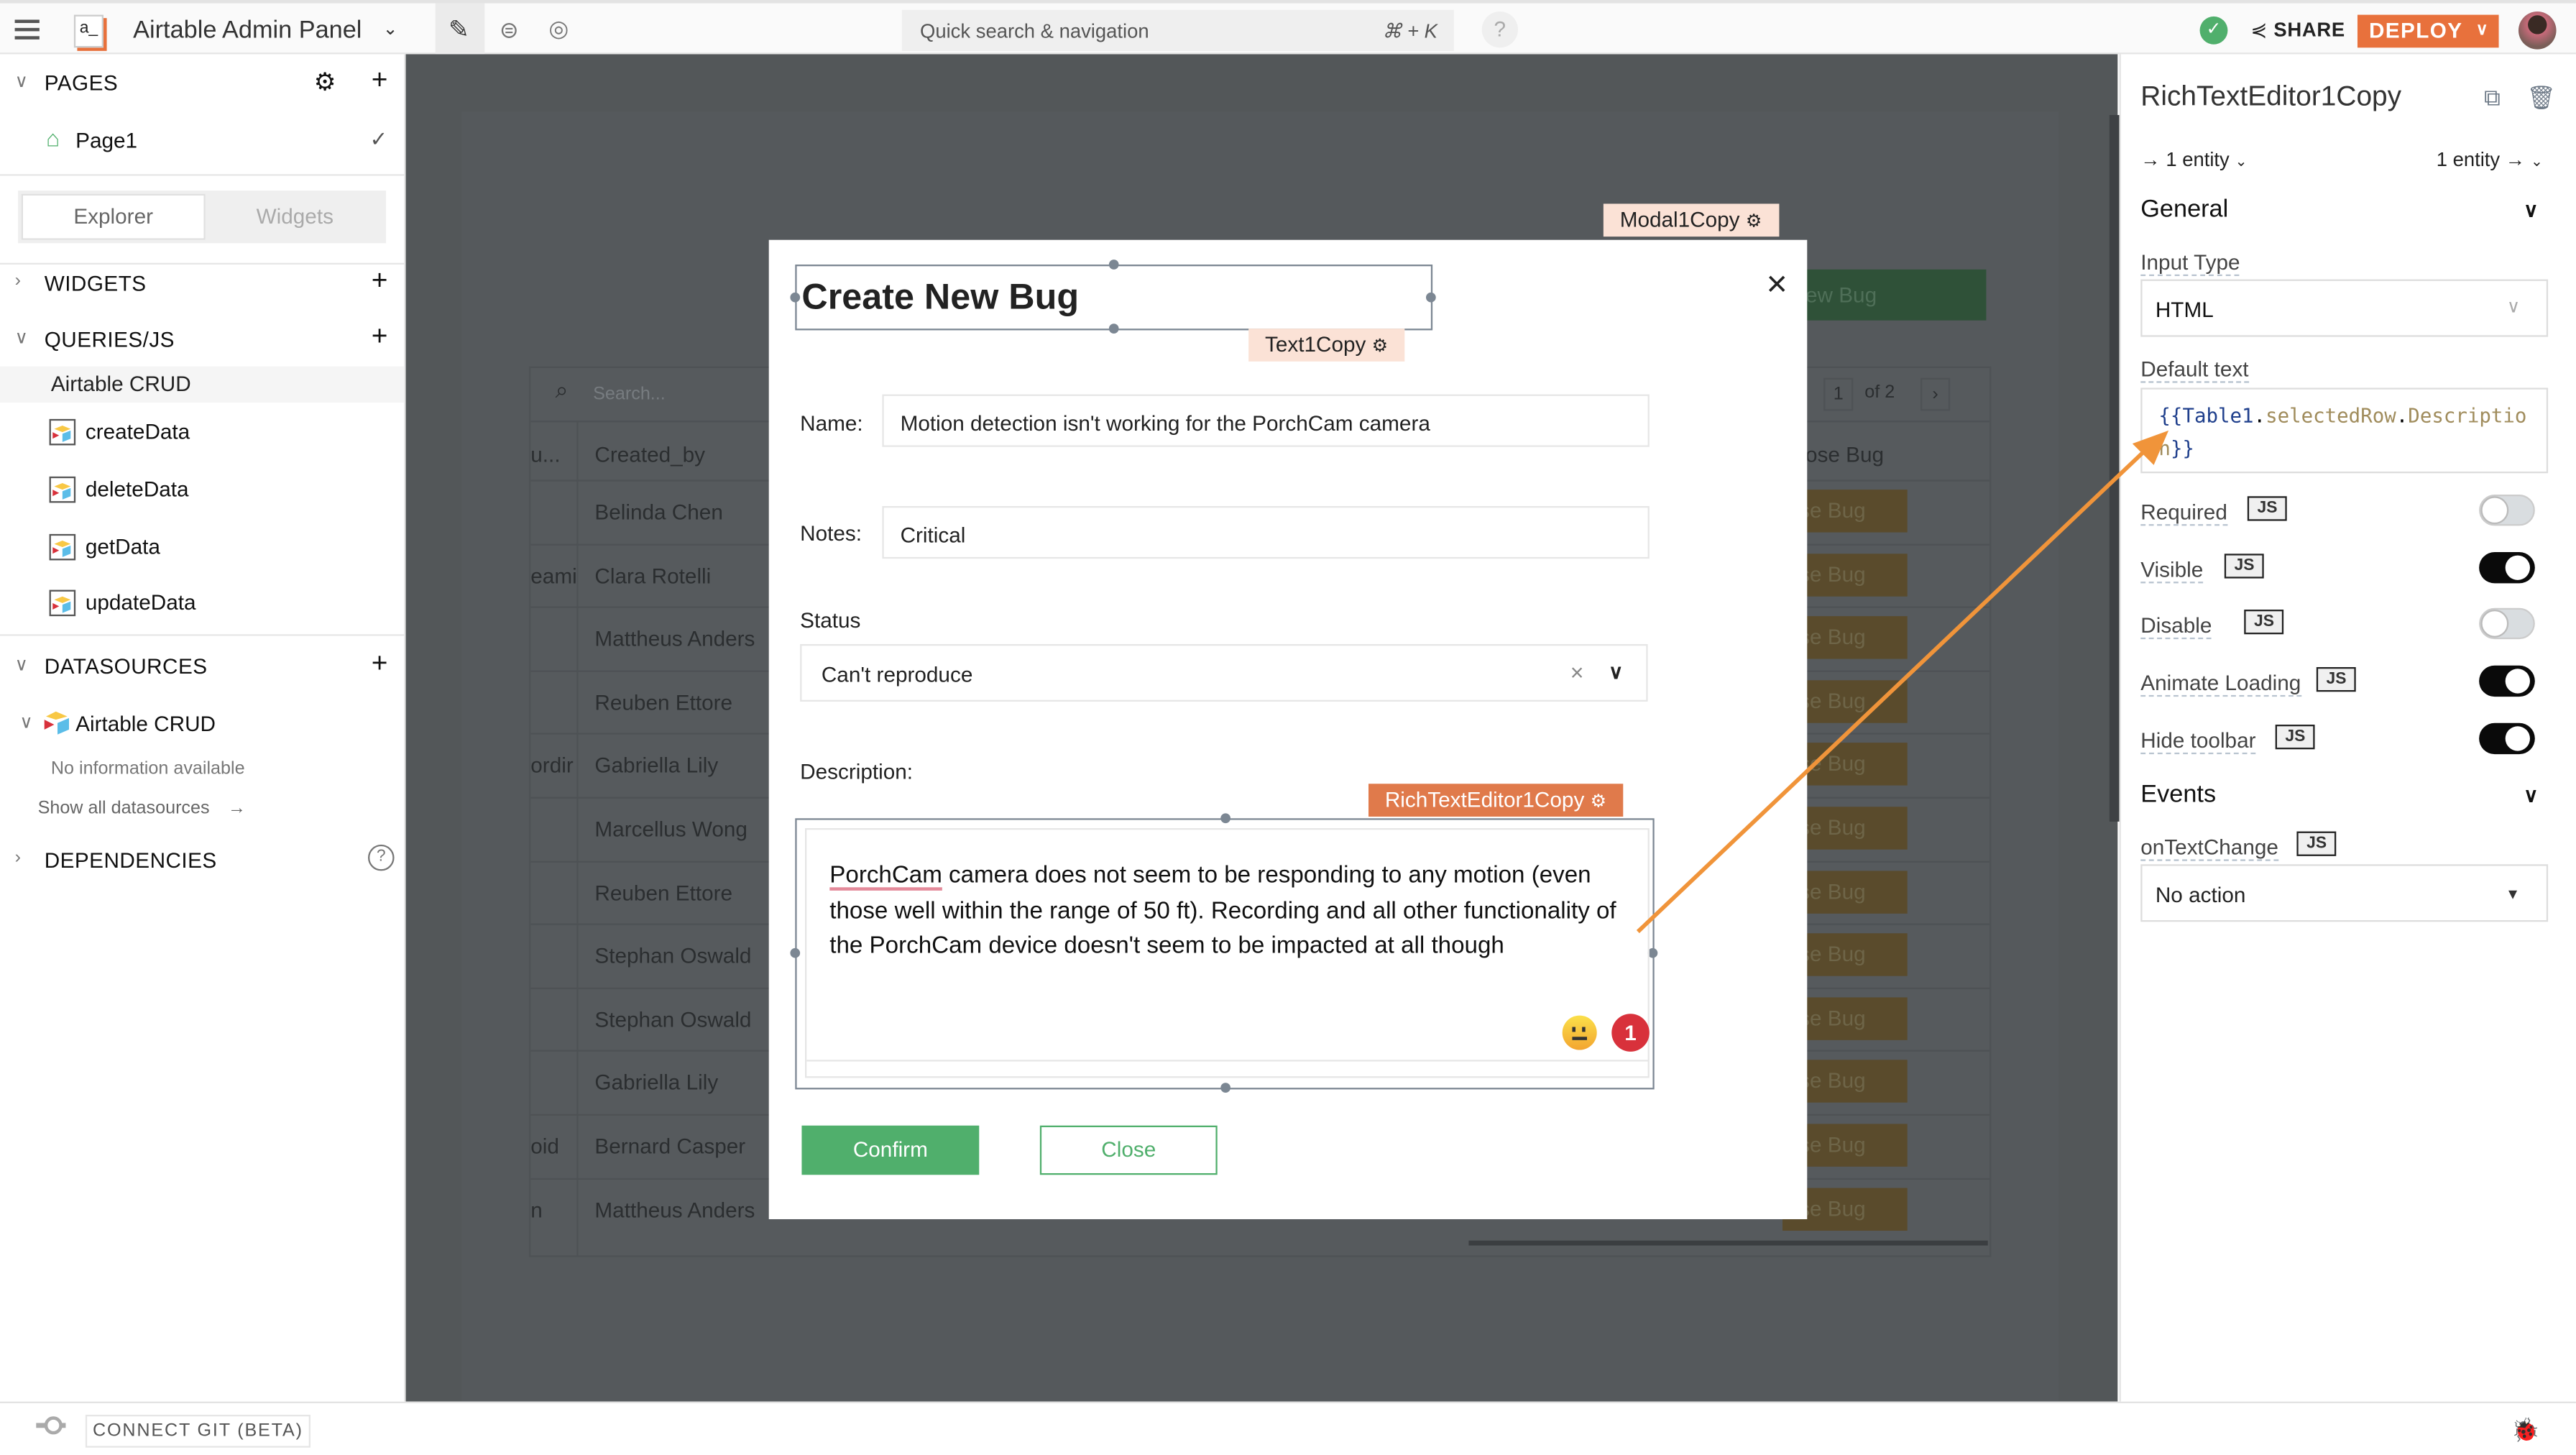 The height and width of the screenshot is (1455, 2576). I want to click on annotation-arrow, so click(1902, 682).